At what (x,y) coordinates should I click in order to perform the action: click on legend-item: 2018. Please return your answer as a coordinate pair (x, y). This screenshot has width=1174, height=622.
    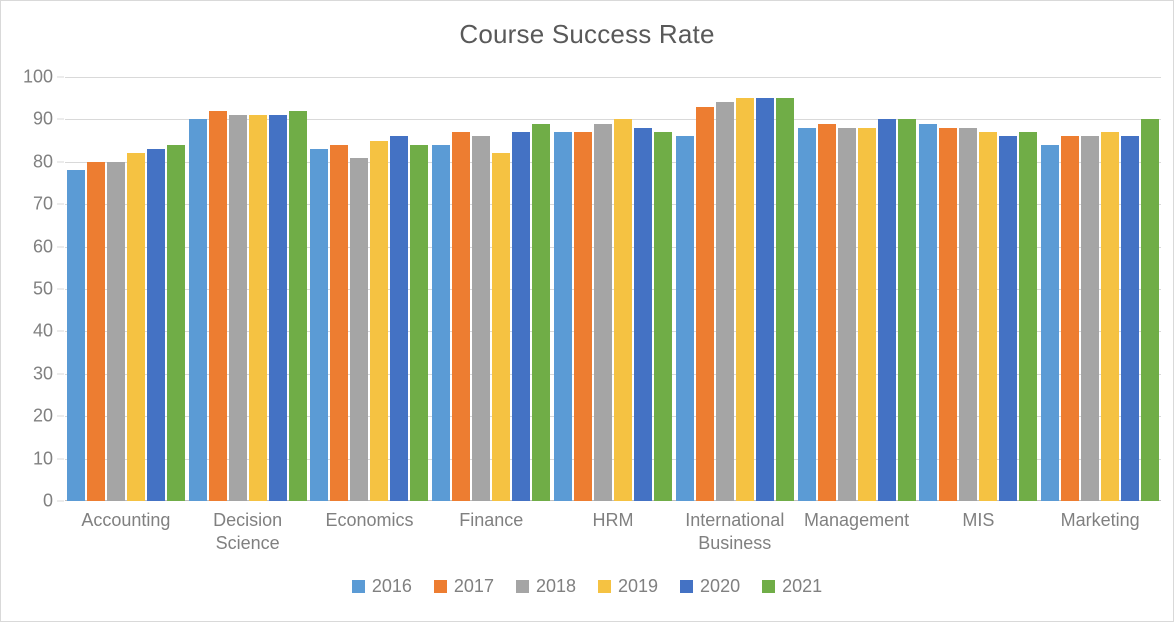
    Looking at the image, I should click on (545, 586).